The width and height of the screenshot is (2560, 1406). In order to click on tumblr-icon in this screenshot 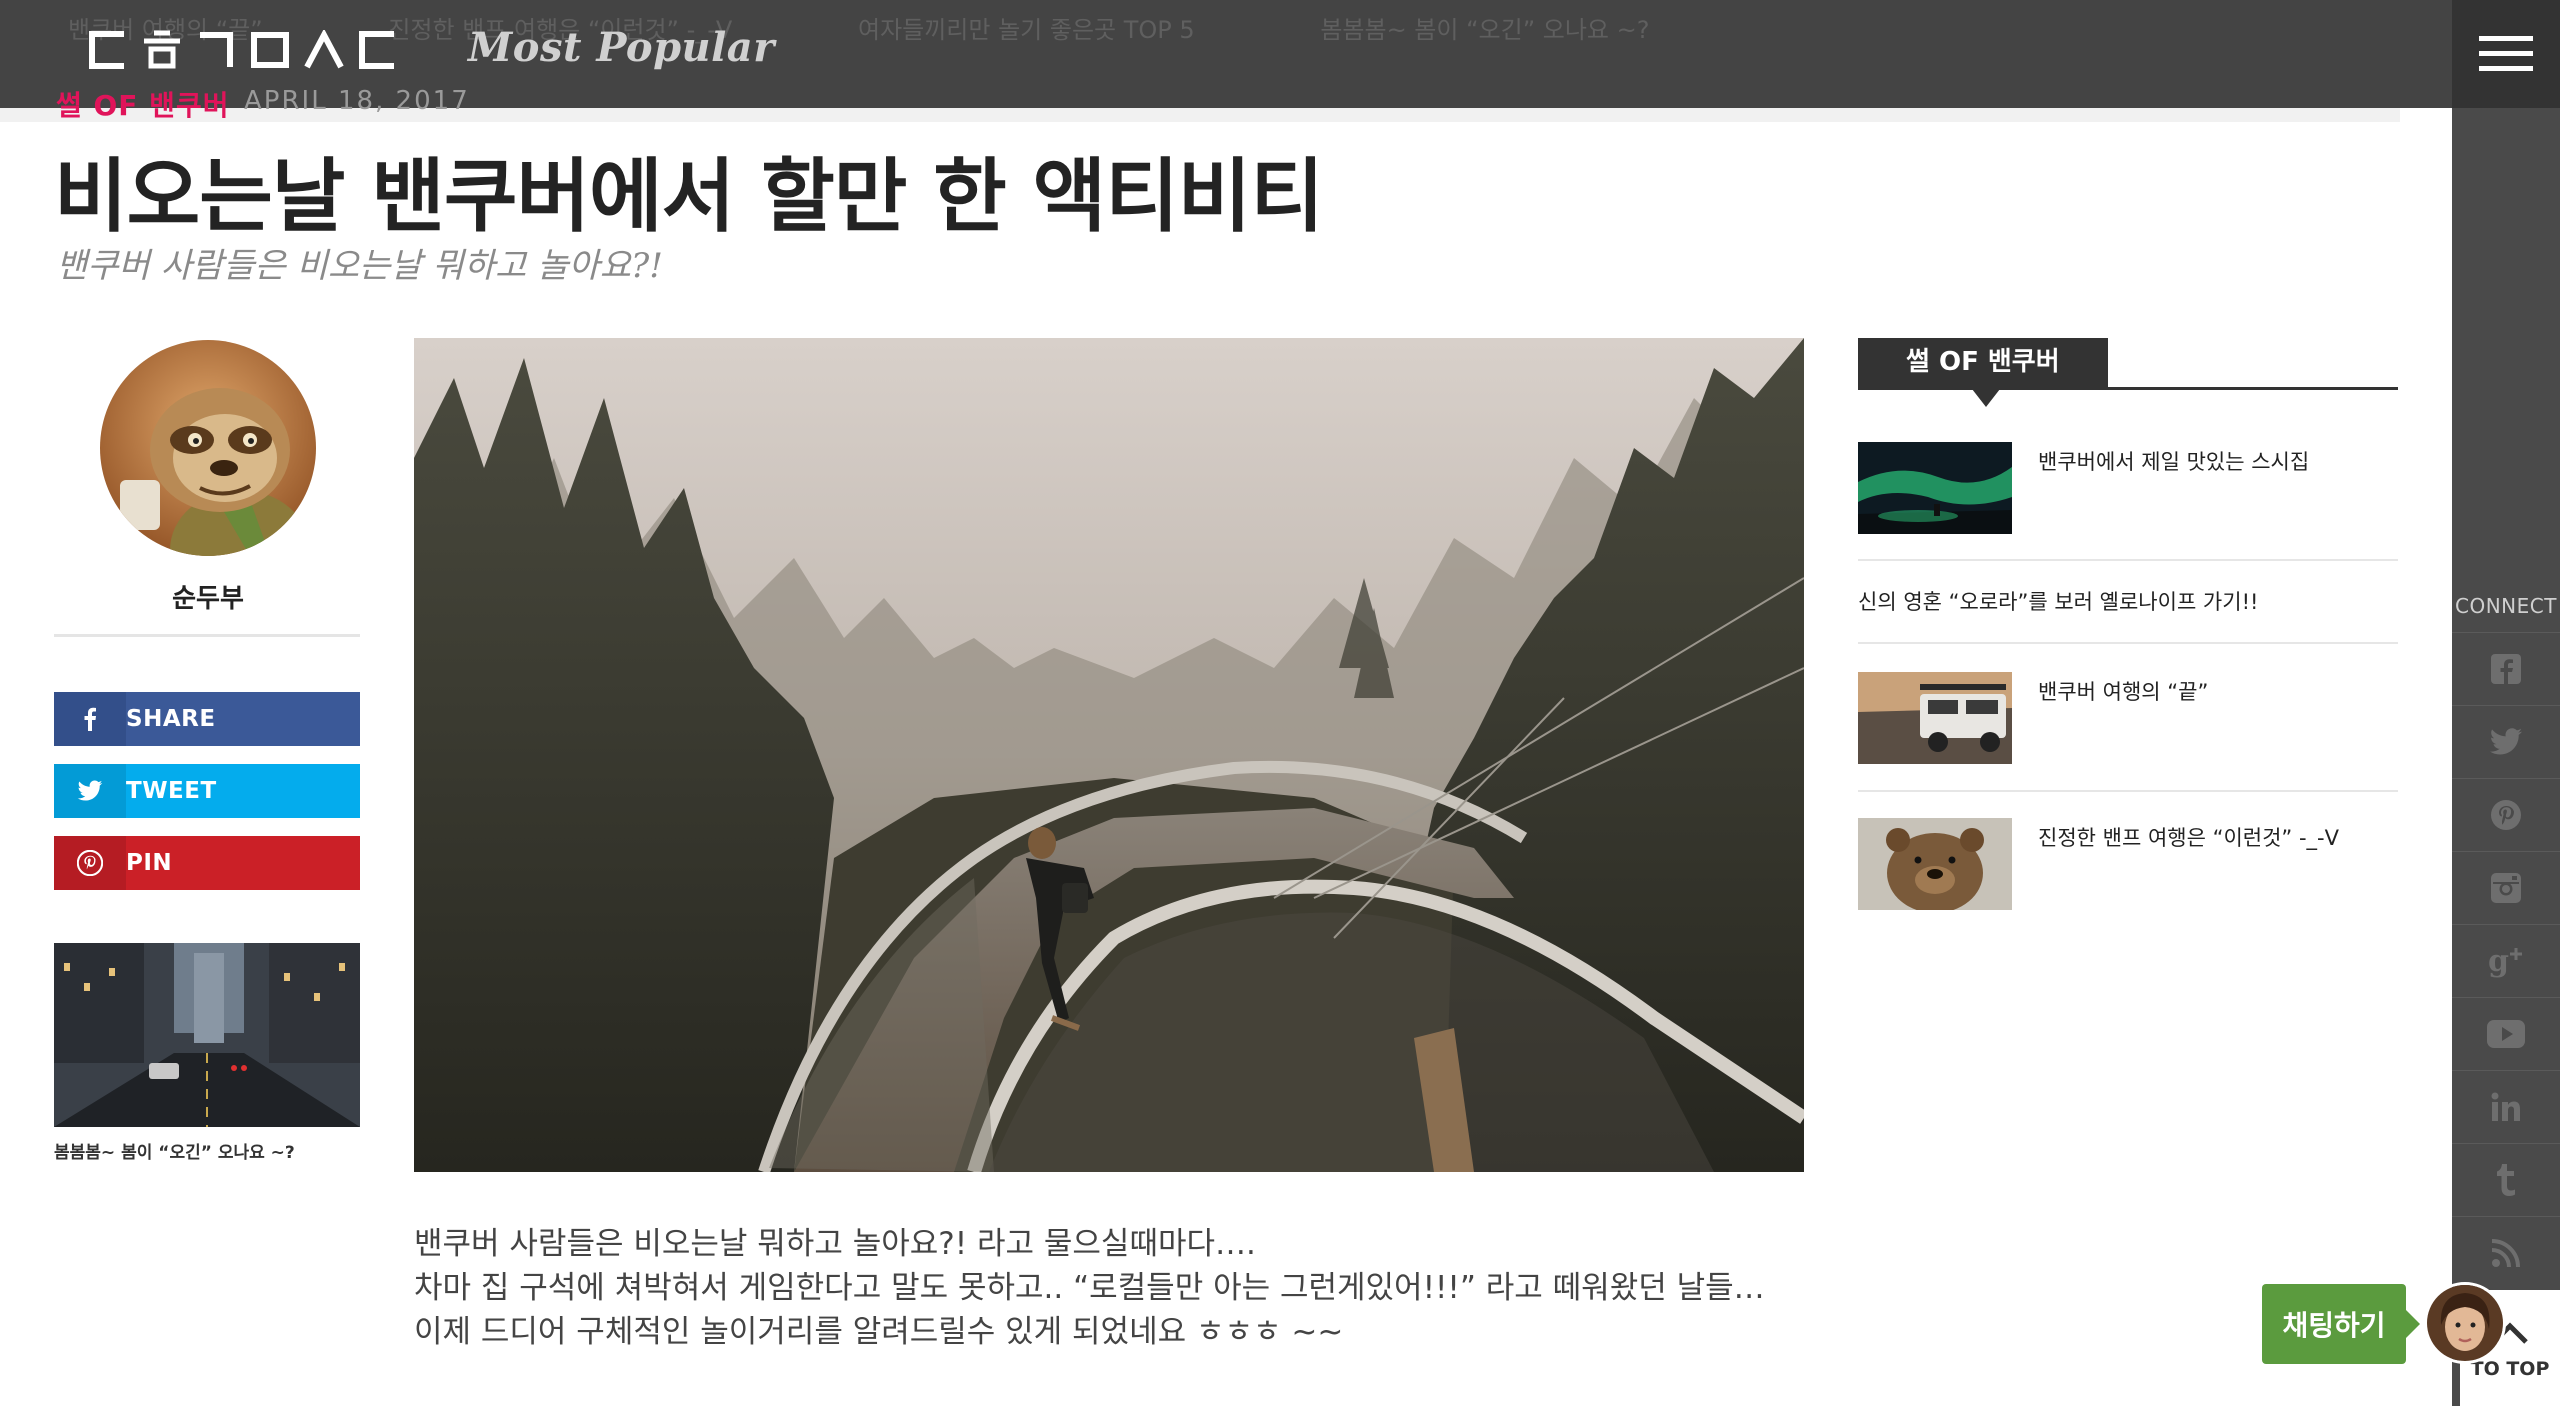, I will do `click(2506, 1179)`.